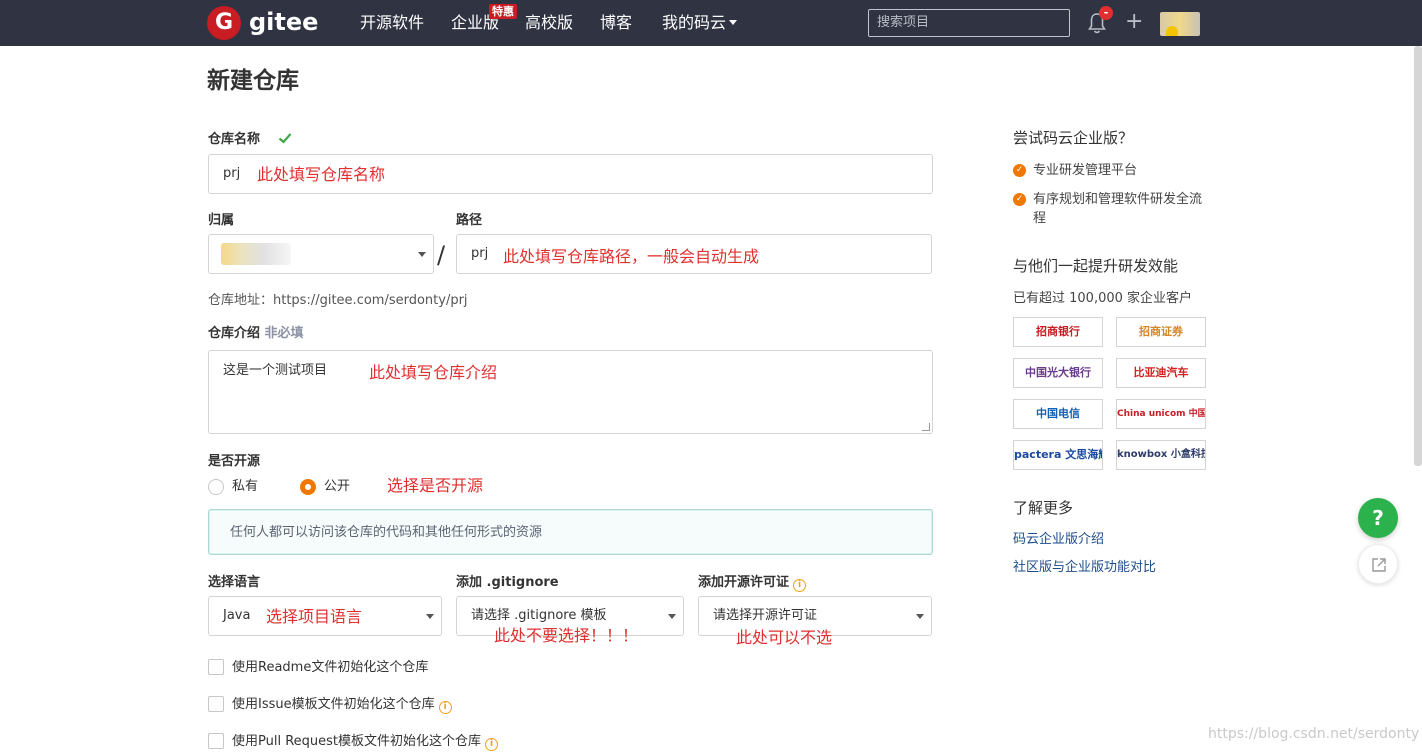 Image resolution: width=1422 pixels, height=752 pixels. Describe the element at coordinates (330, 667) in the screenshot. I see `readme-checkbox-label: 使用Readme文件初始化这个仓库` at that location.